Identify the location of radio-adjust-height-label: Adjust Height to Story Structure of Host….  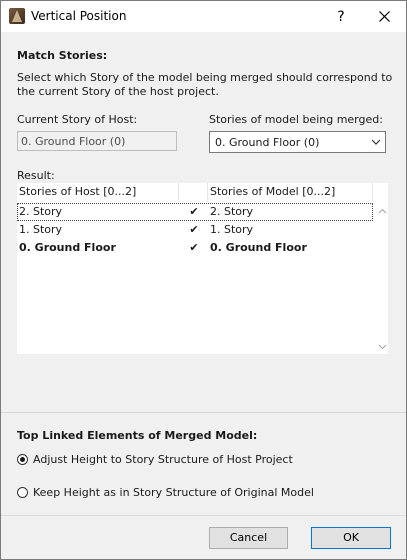
(163, 459).